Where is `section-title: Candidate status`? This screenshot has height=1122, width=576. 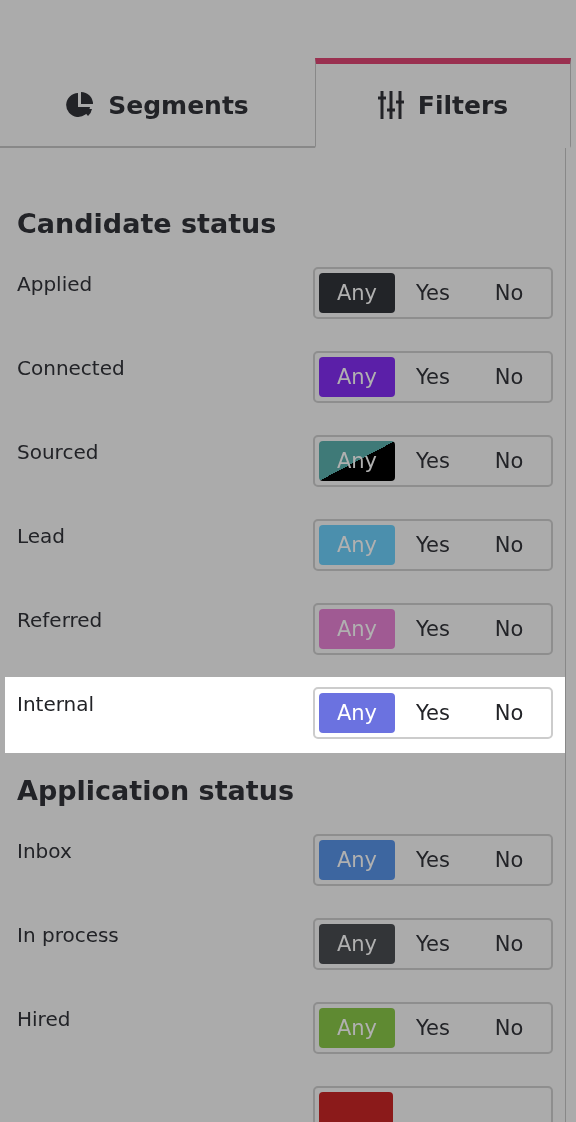 section-title: Candidate status is located at coordinates (147, 224).